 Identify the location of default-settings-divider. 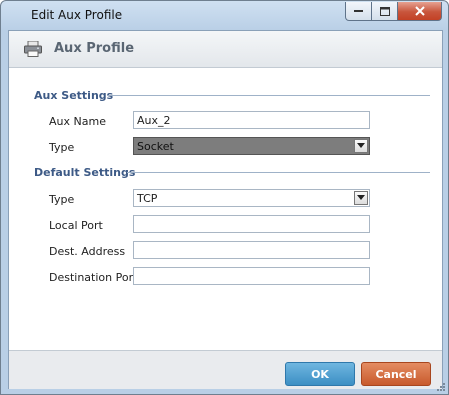
(278, 172).